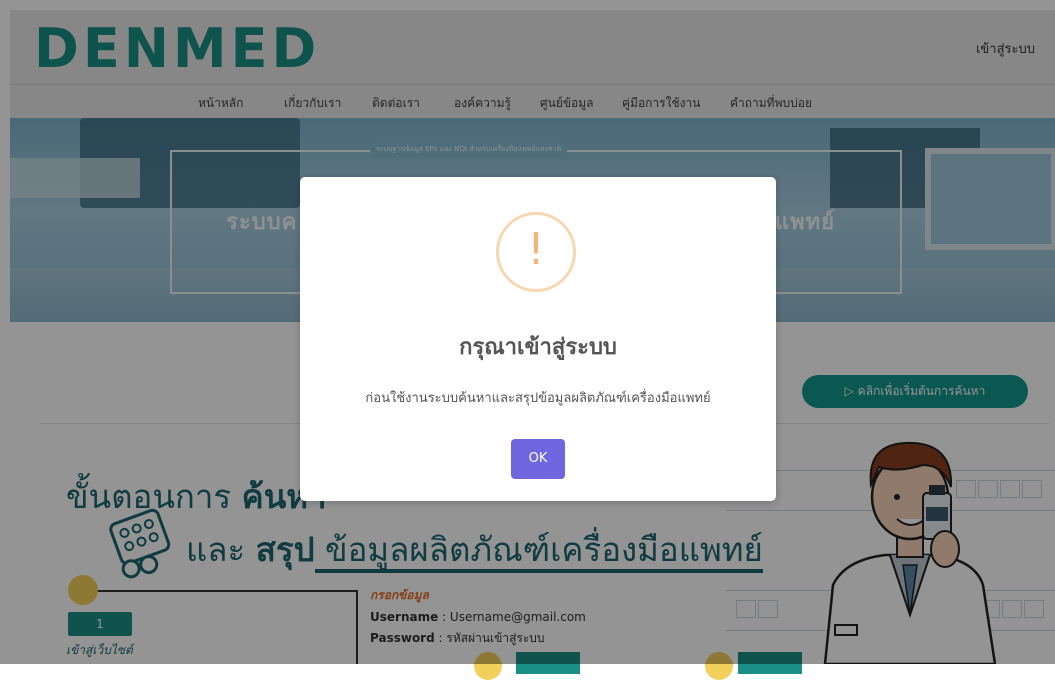 This screenshot has width=1055, height=680. I want to click on dialog-title: กรุณาเข้าสู่ระบบ, so click(538, 347).